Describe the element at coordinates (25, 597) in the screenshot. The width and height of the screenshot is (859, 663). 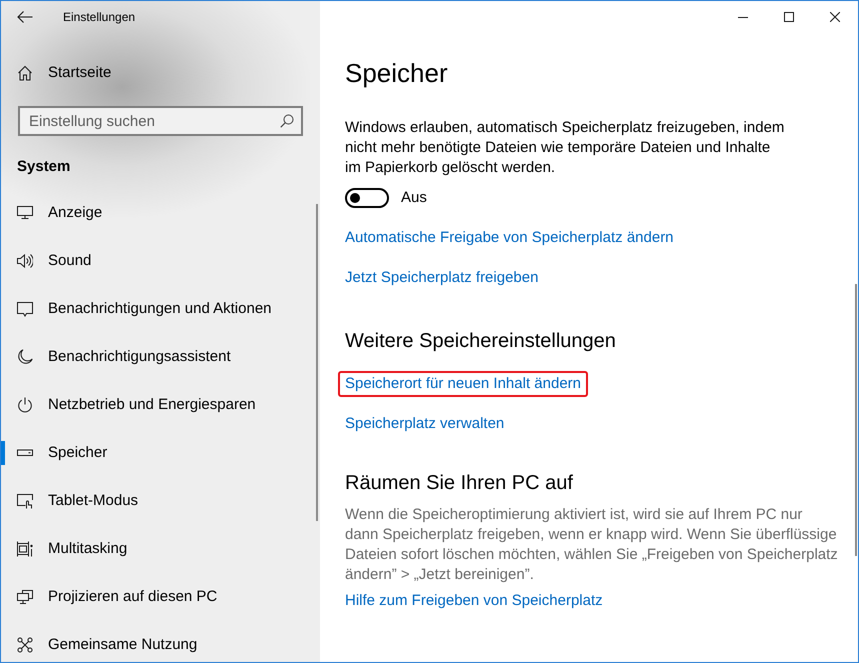
I see `monitors-icon` at that location.